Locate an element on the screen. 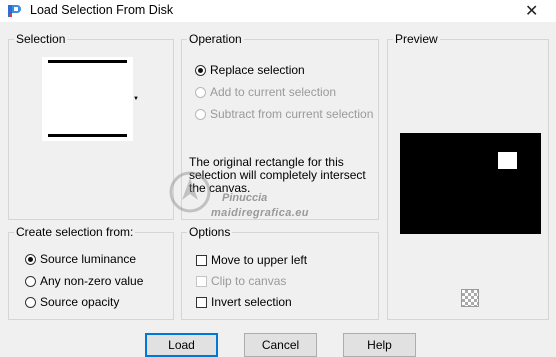 This screenshot has width=556, height=357. any-non-zero-value-label: Any non-zero value is located at coordinates (92, 281).